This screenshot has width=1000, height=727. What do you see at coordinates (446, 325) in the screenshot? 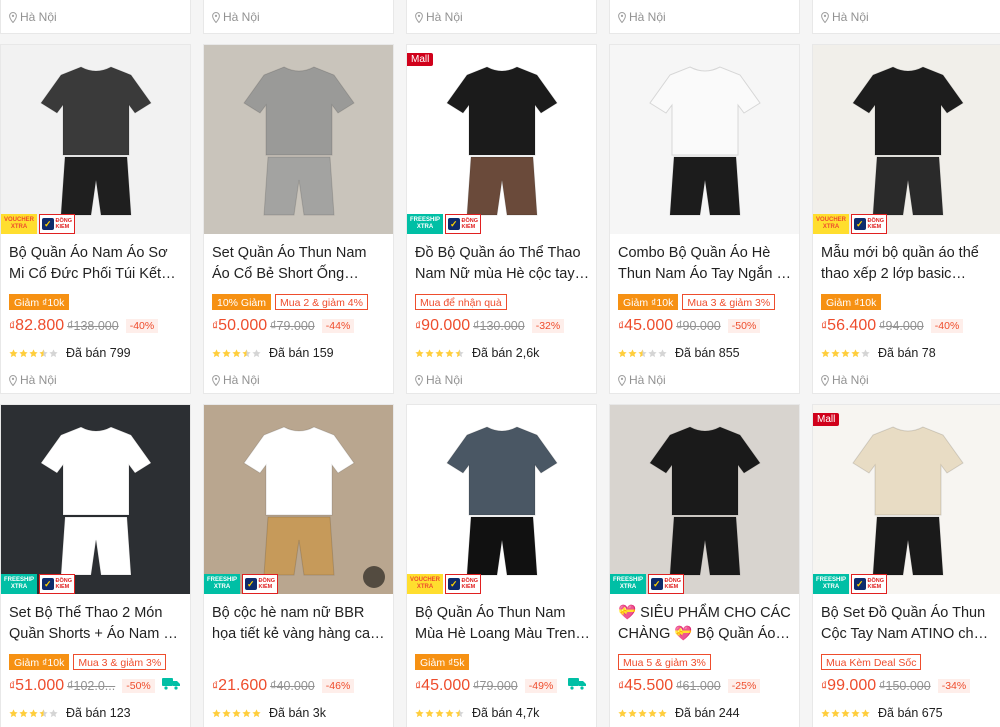
I see `price-amount: 90.000` at bounding box center [446, 325].